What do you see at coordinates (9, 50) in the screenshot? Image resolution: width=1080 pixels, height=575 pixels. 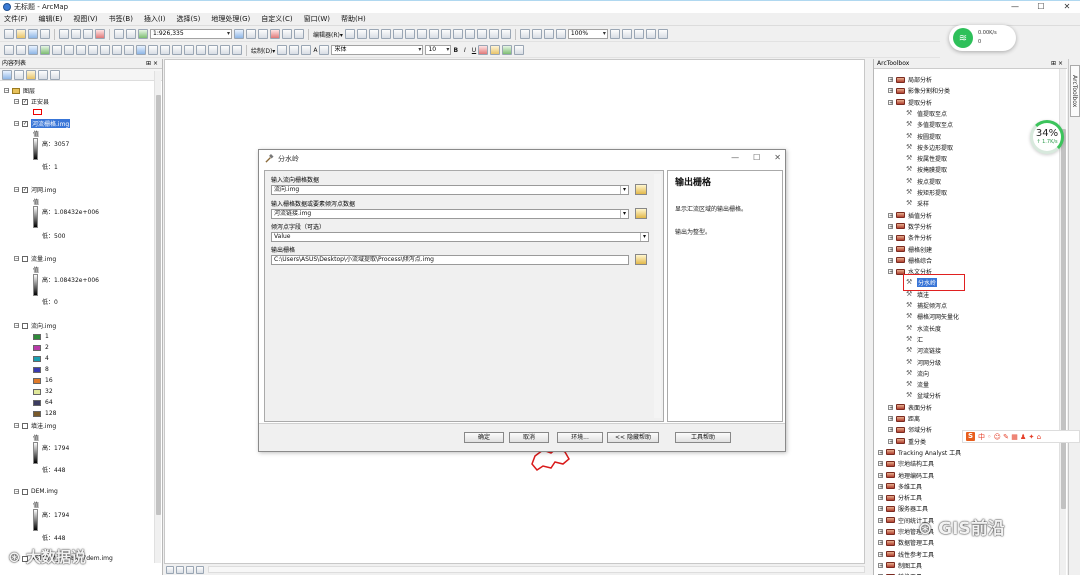 I see `zoom-in-icon` at bounding box center [9, 50].